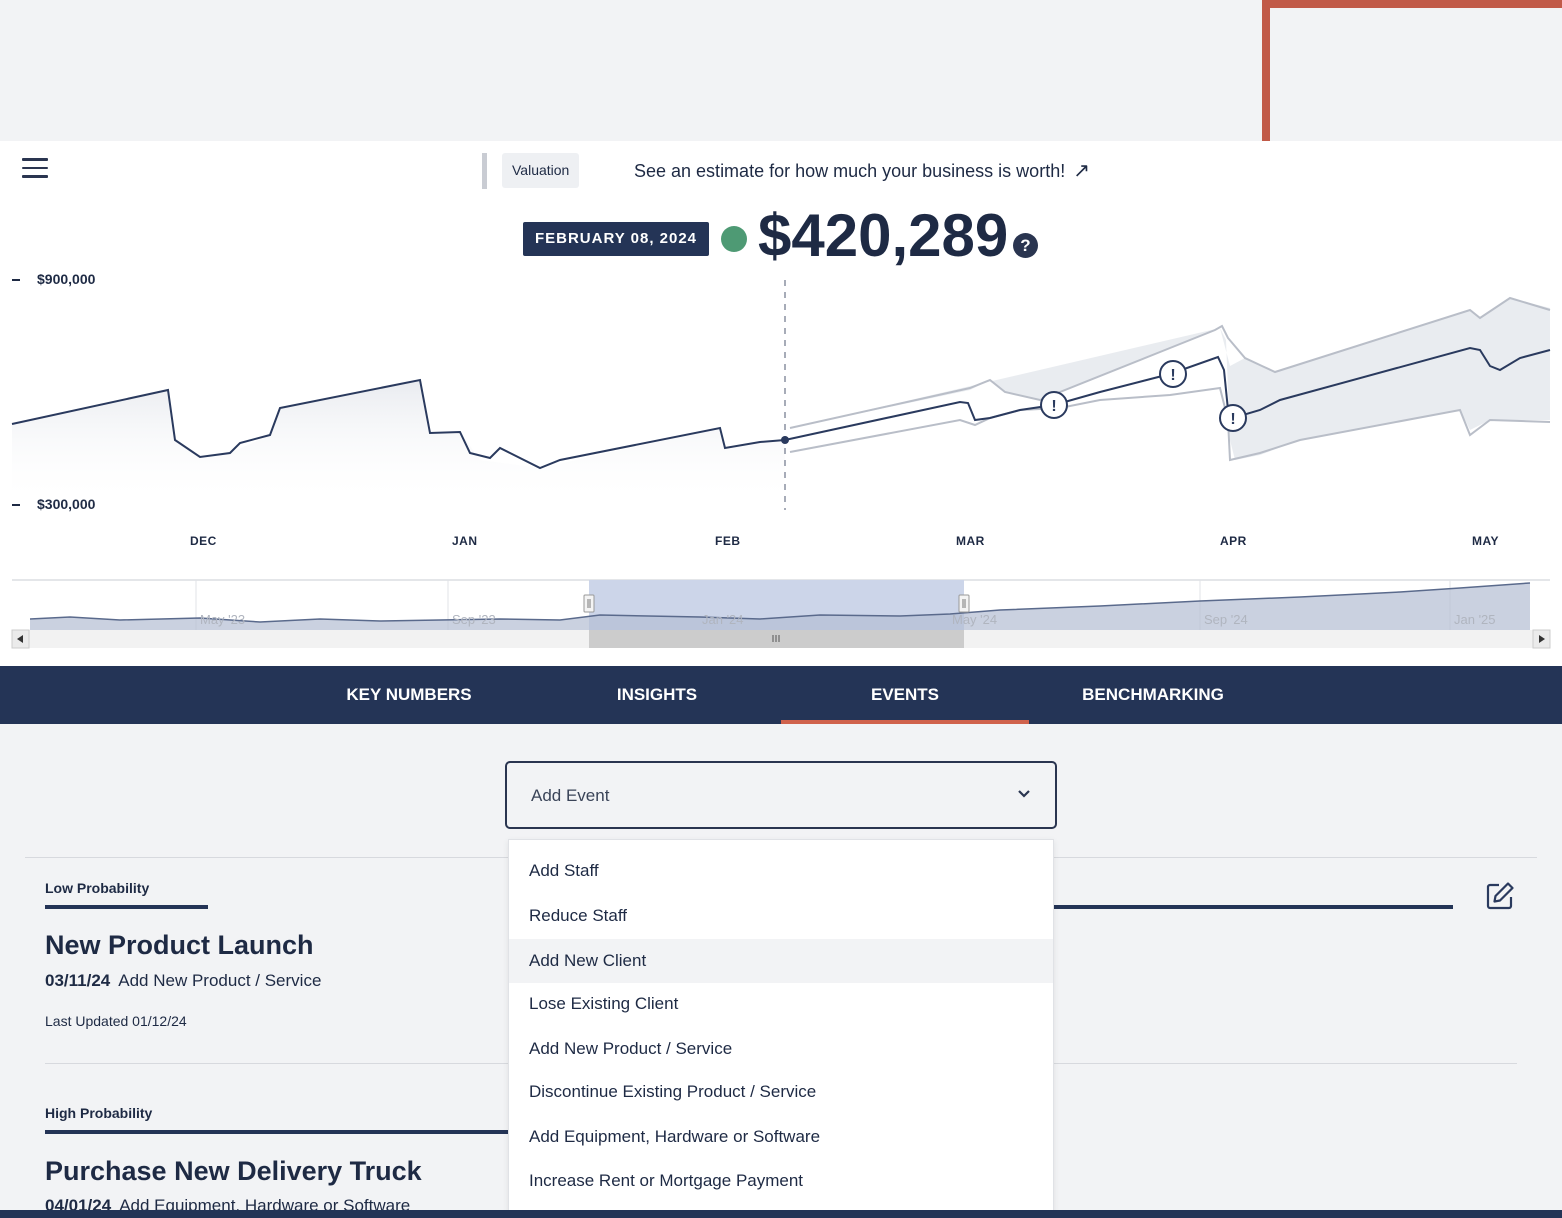 This screenshot has width=1562, height=1218. Describe the element at coordinates (220, 980) in the screenshot. I see `event-type: Add New Product / Service` at that location.